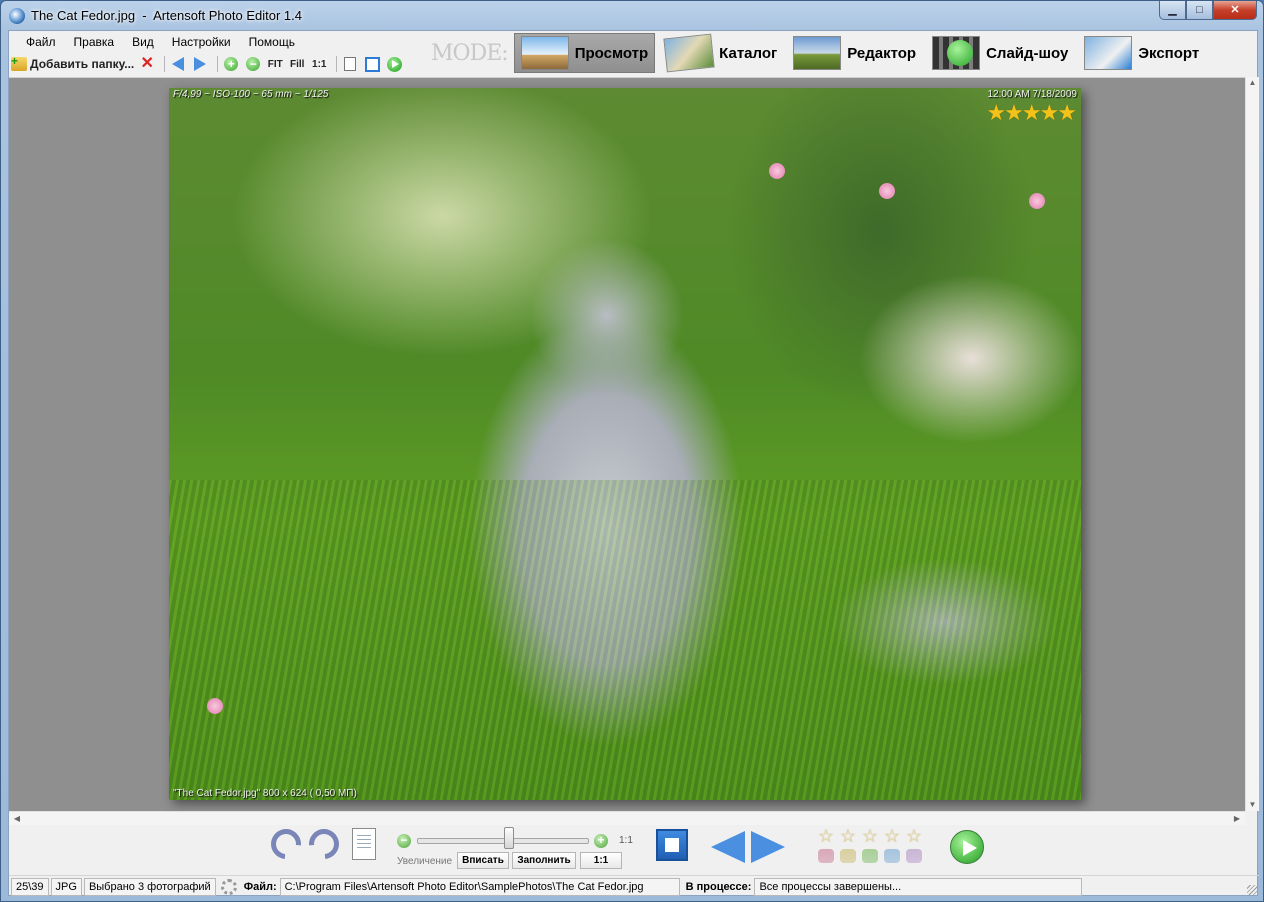  What do you see at coordinates (1032, 94) in the screenshot?
I see `photo-datetime: 12:00 AM 7/18/2009` at bounding box center [1032, 94].